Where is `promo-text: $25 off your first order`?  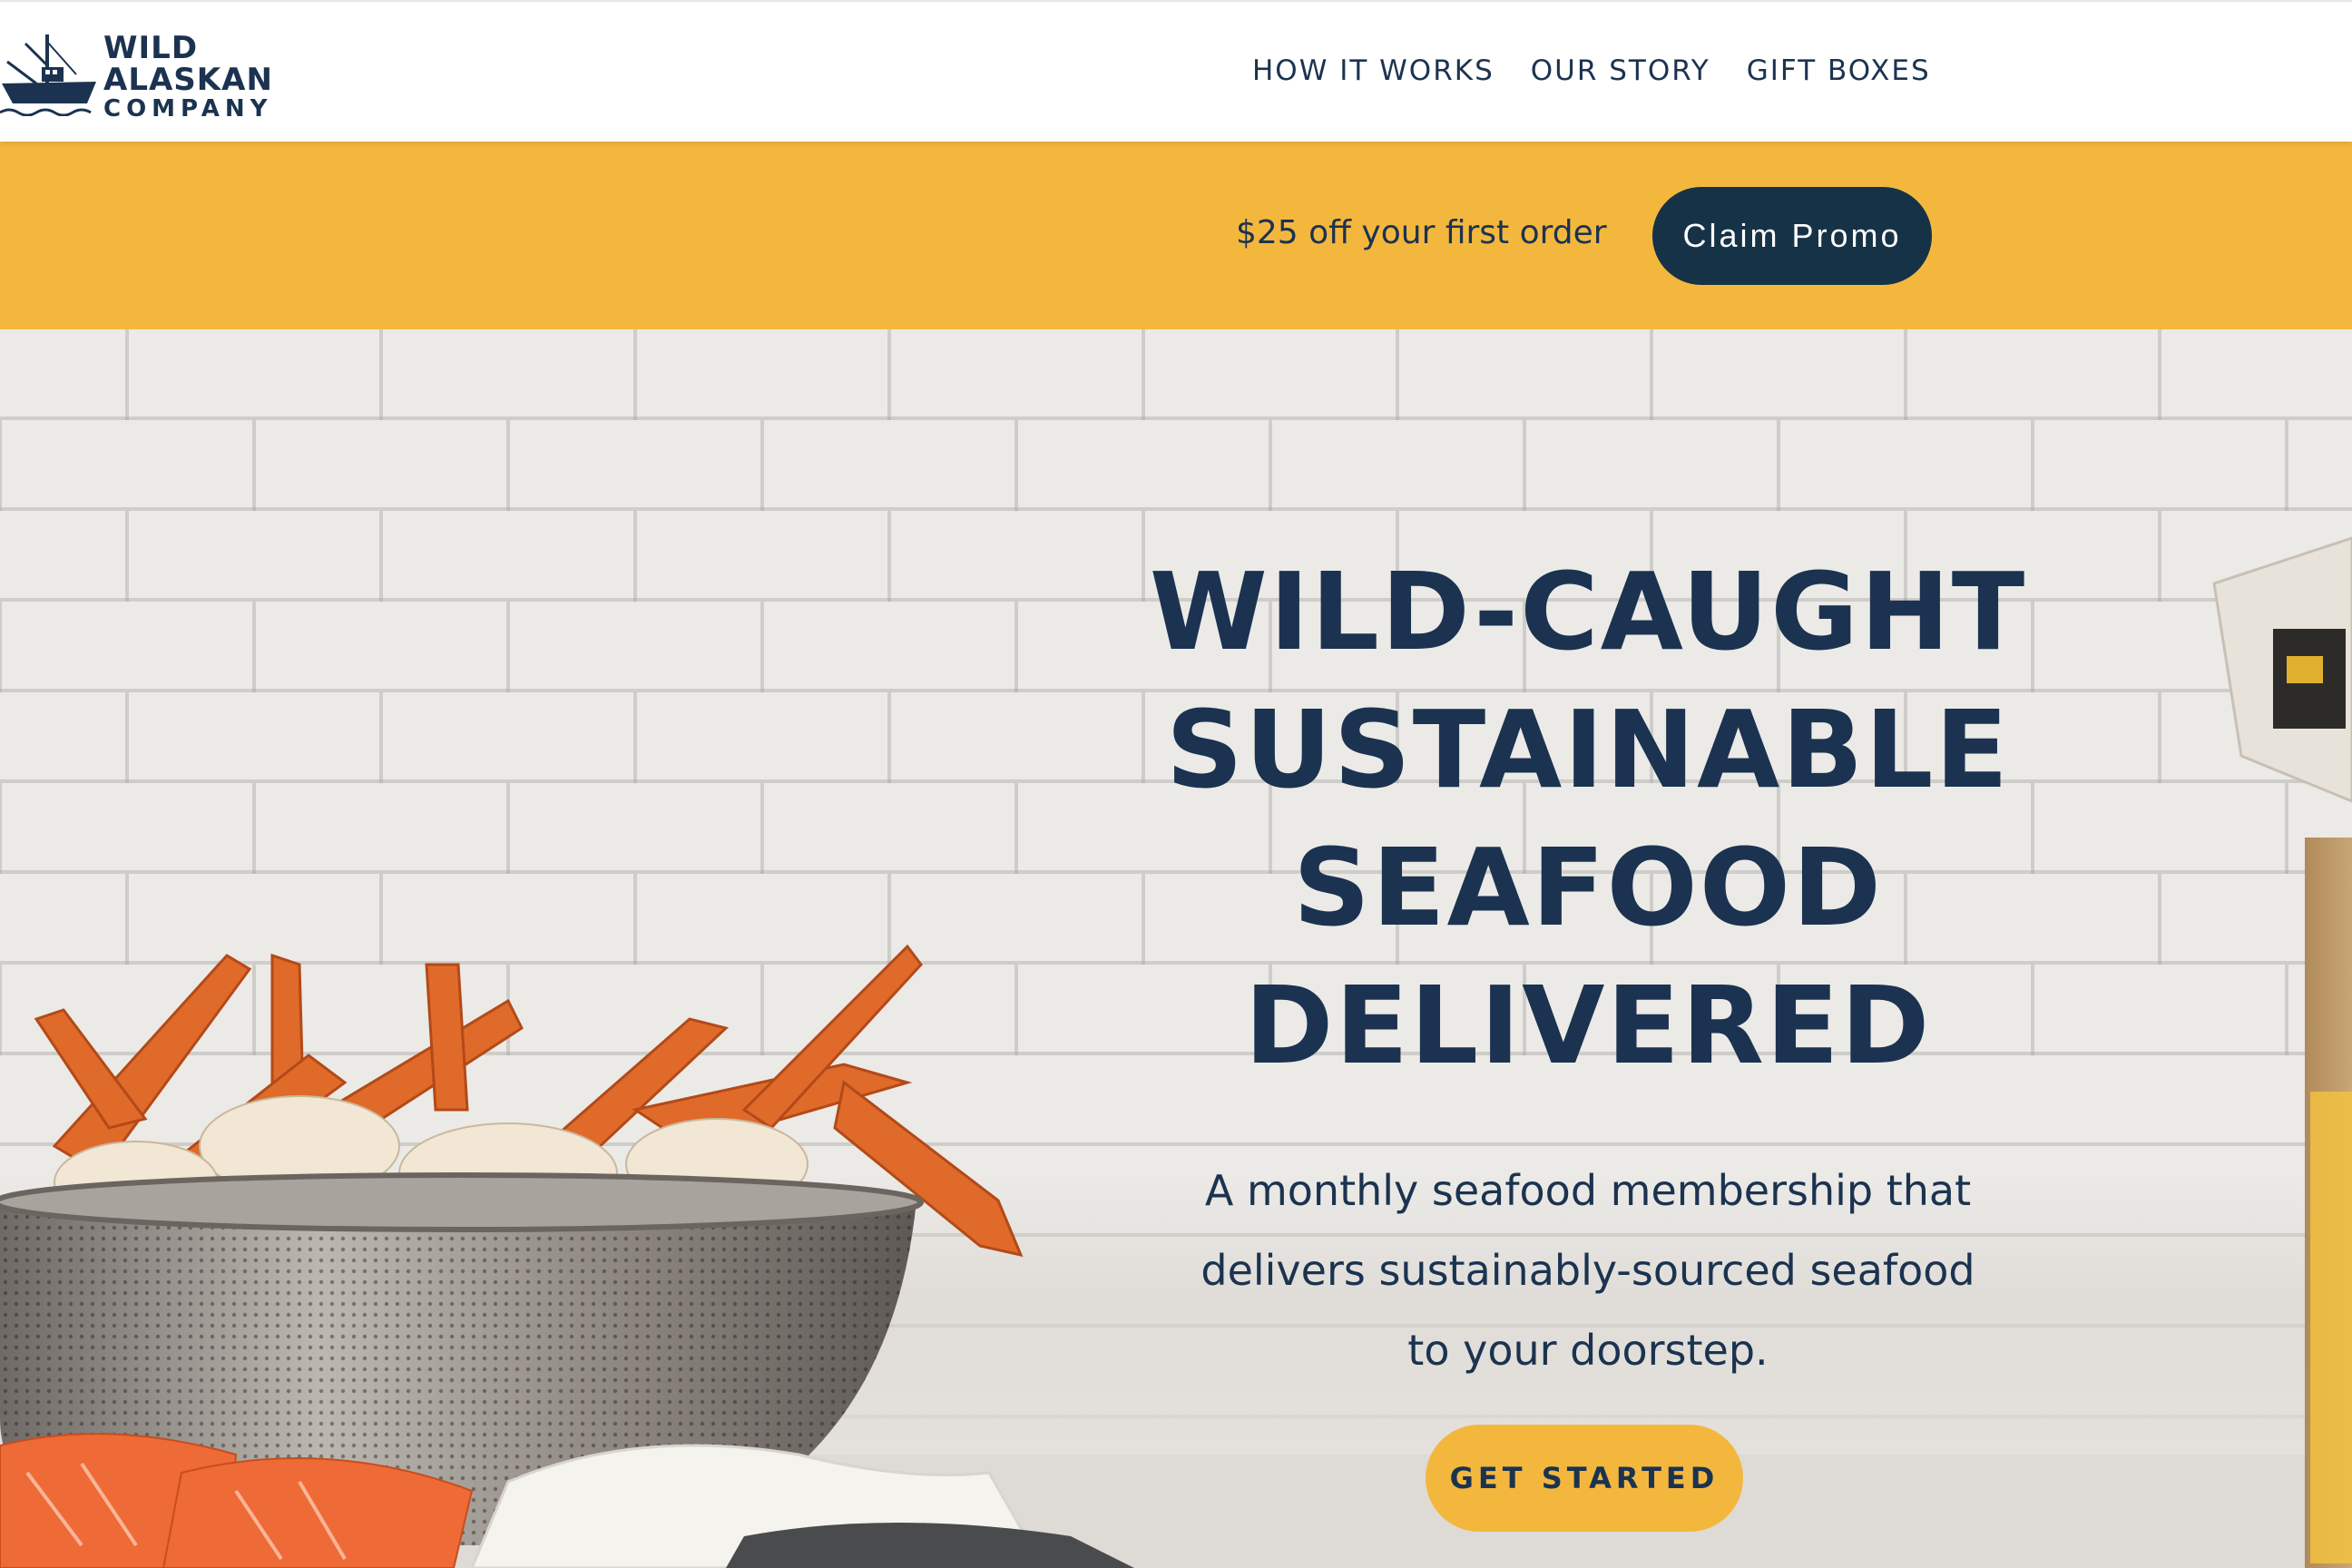
promo-text: $25 off your first order is located at coordinates (1421, 232).